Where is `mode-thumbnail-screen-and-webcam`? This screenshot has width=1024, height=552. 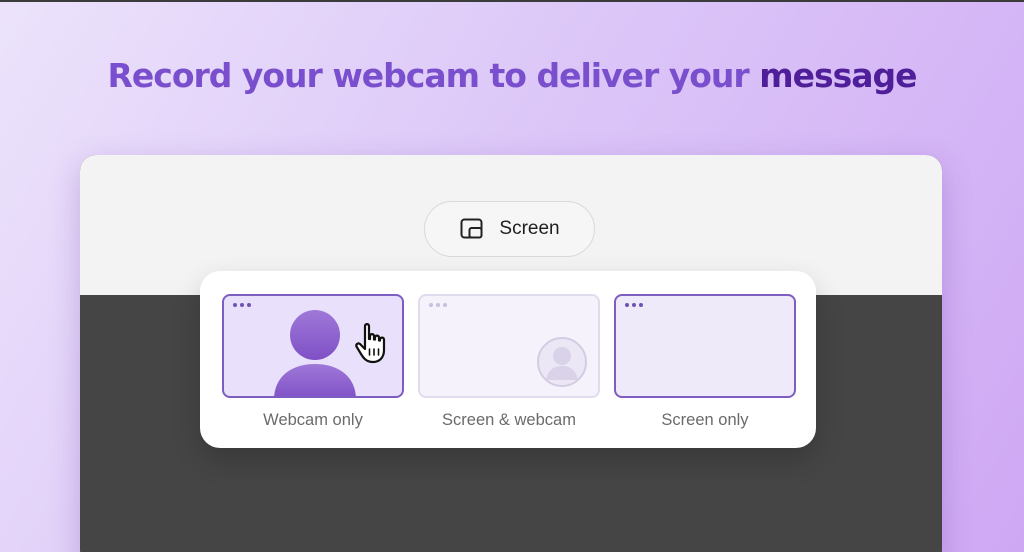 mode-thumbnail-screen-and-webcam is located at coordinates (509, 346).